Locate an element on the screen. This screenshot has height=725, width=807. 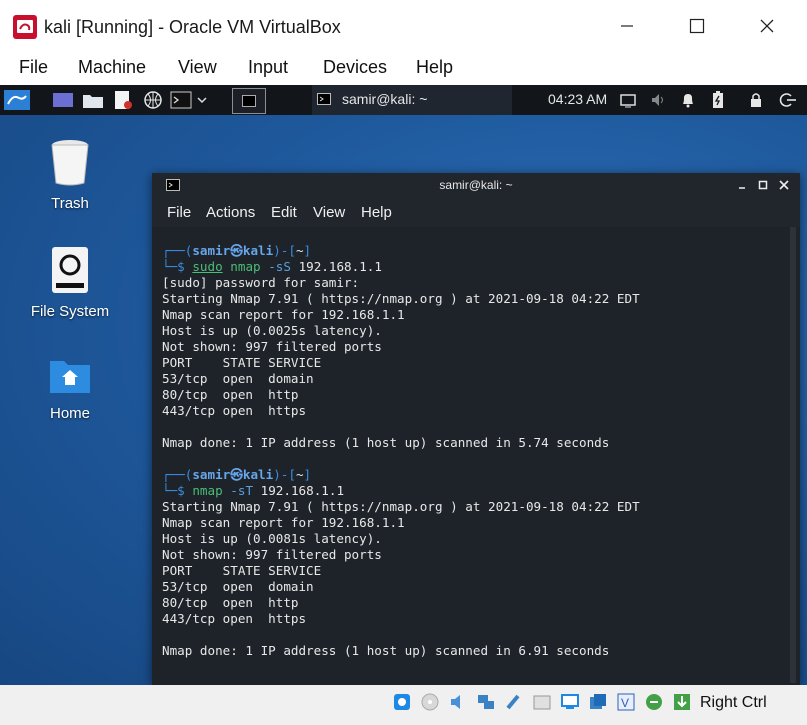
terminal-line: Host is up (0.0025s latency). is located at coordinates (272, 330).